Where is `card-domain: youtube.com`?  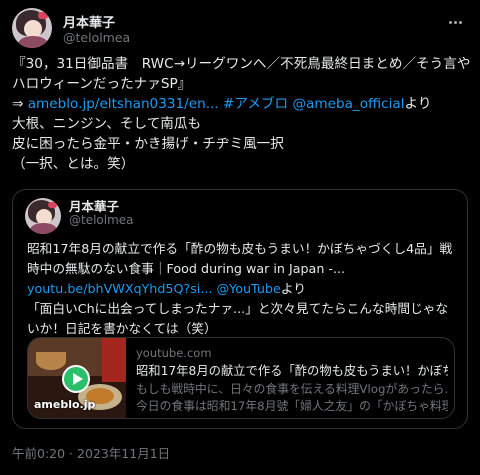 card-domain: youtube.com is located at coordinates (174, 353).